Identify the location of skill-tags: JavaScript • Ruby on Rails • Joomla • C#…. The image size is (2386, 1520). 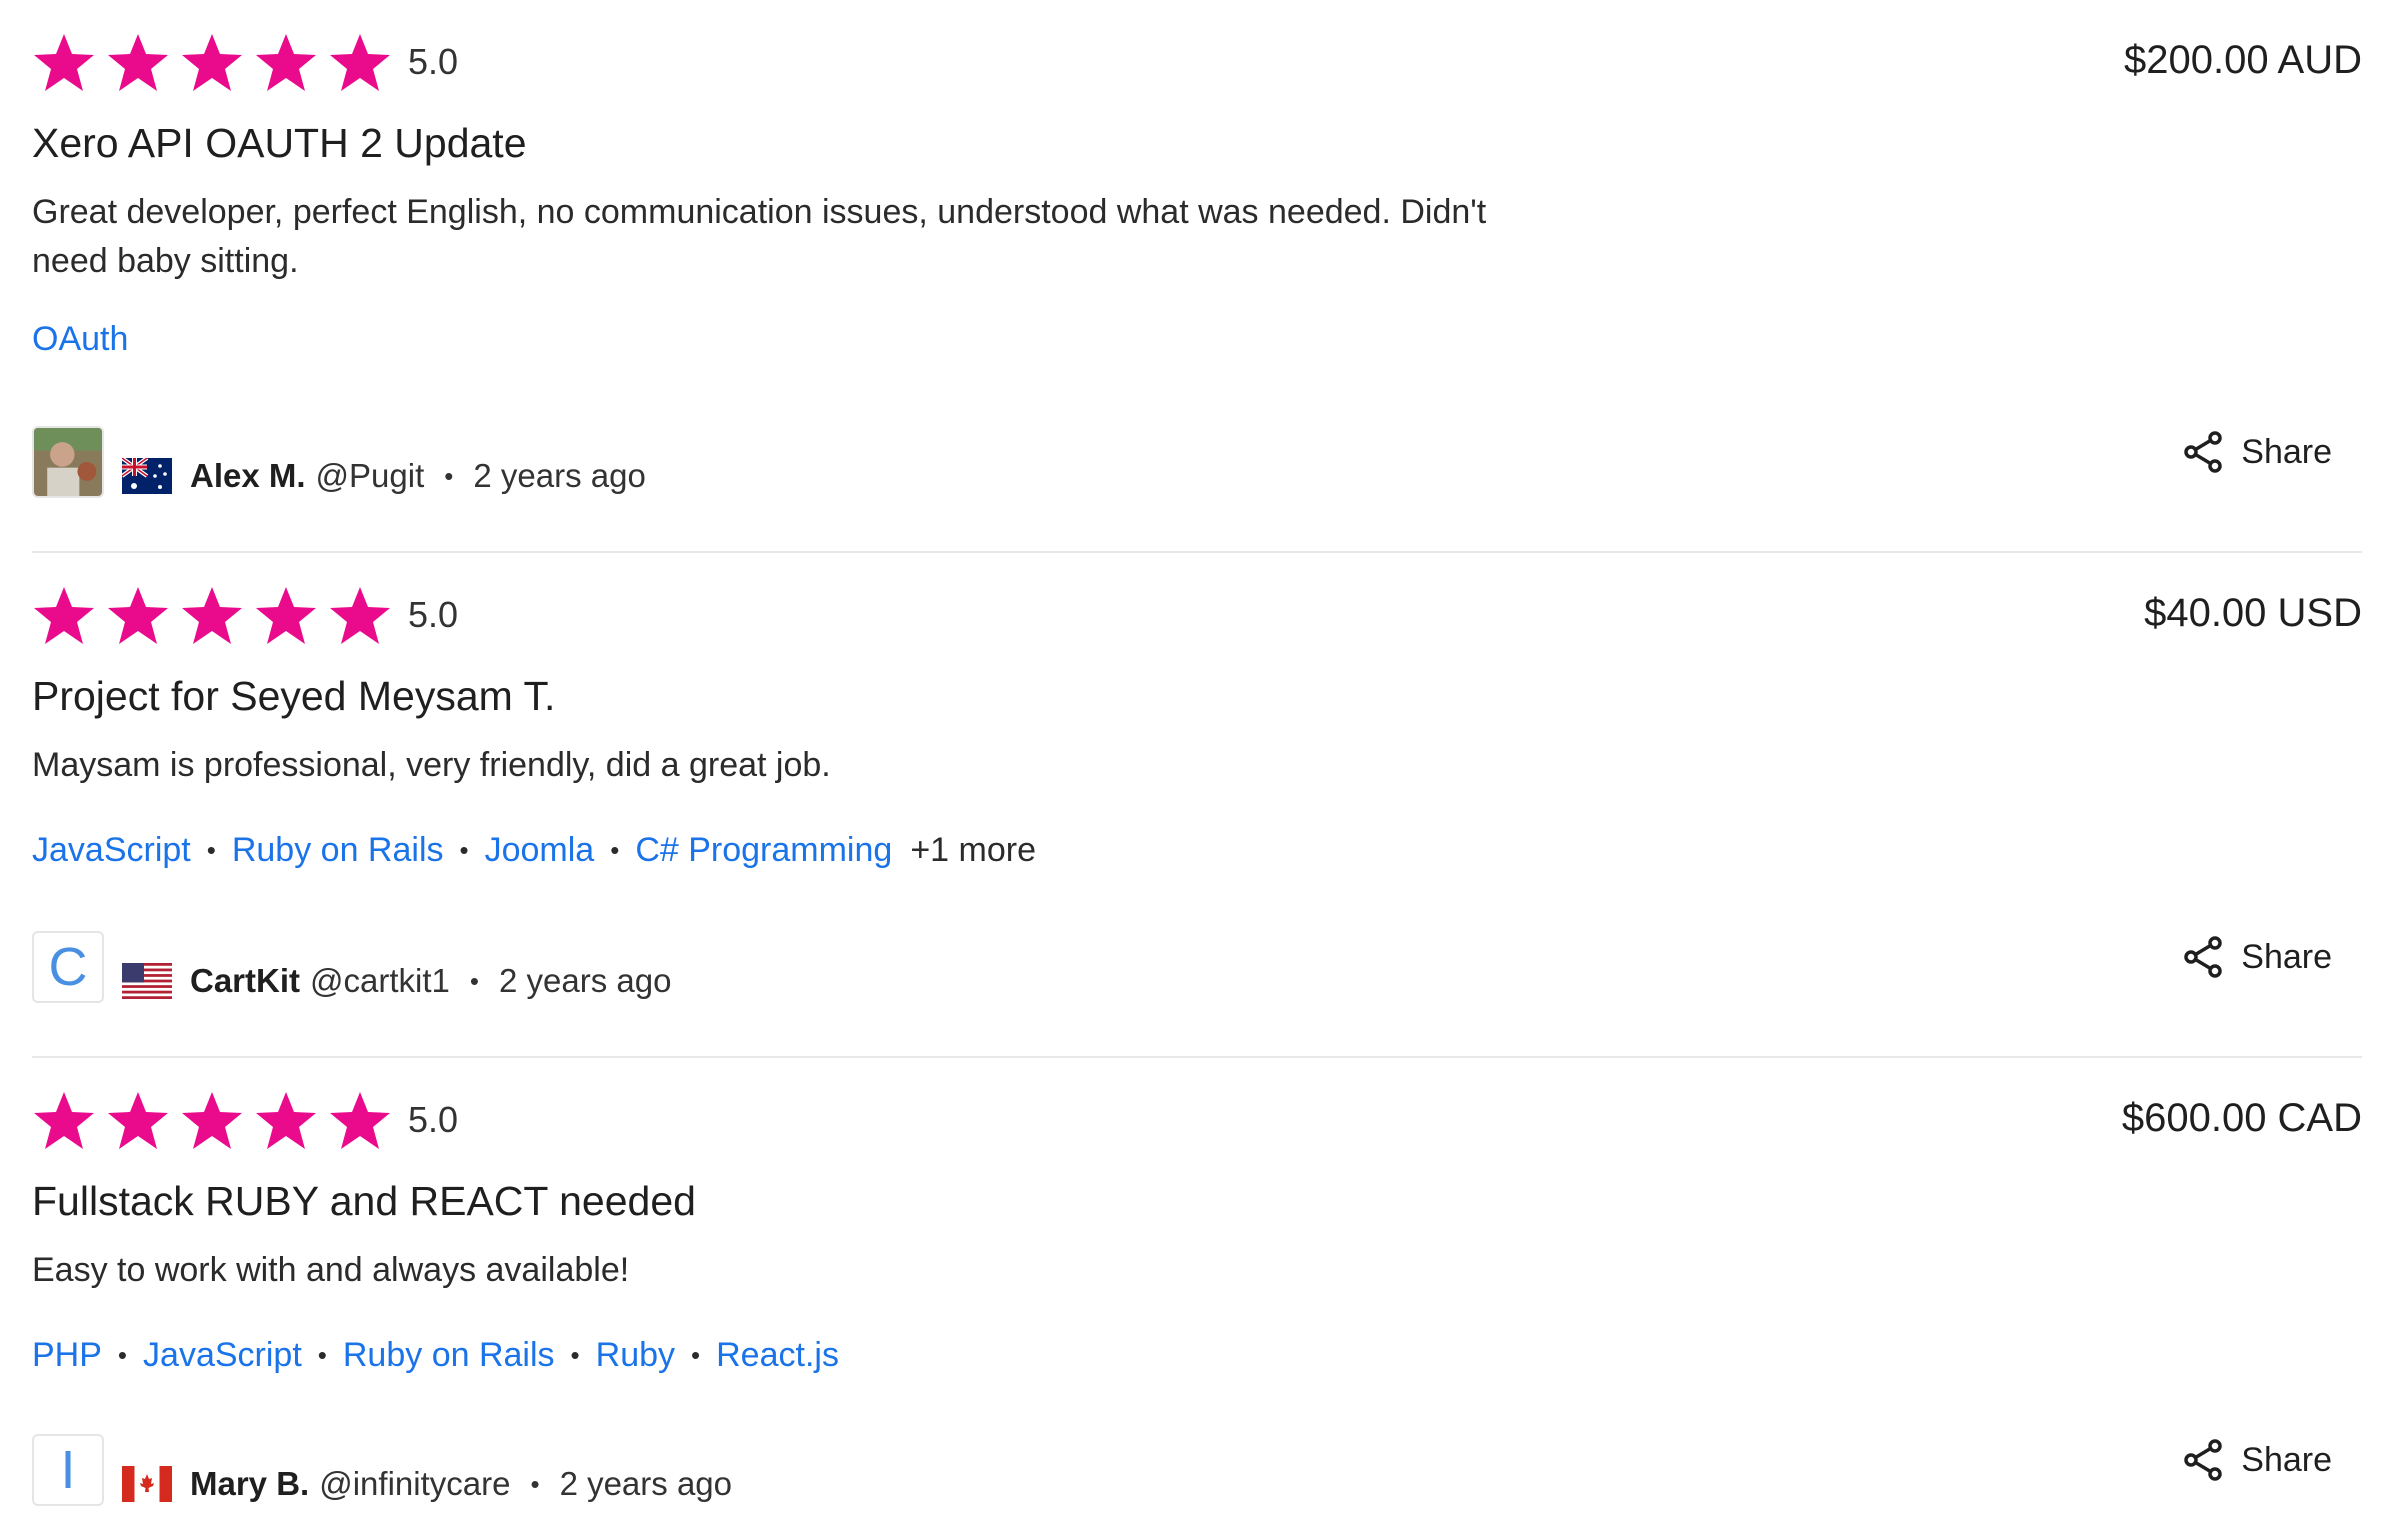
(534, 850).